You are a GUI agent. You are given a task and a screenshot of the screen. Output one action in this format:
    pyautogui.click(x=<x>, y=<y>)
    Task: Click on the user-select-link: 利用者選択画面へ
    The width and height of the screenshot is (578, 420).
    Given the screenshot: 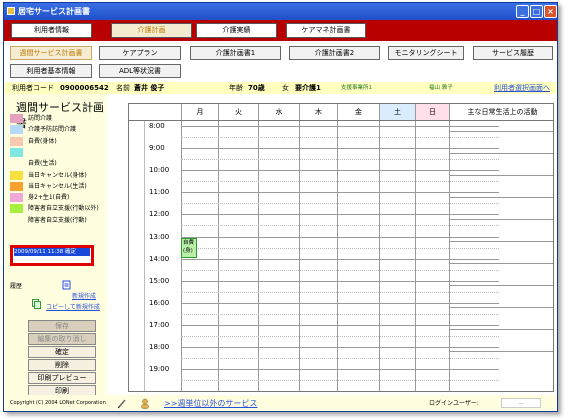 What is the action you would take?
    pyautogui.click(x=522, y=88)
    